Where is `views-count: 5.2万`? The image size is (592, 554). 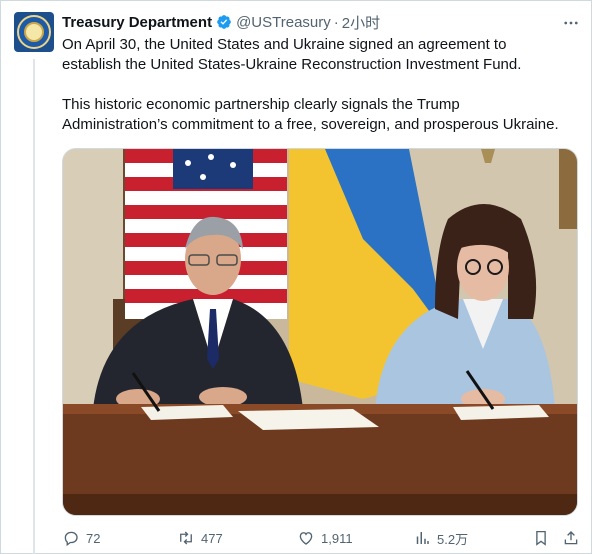
views-count: 5.2万 is located at coordinates (453, 539).